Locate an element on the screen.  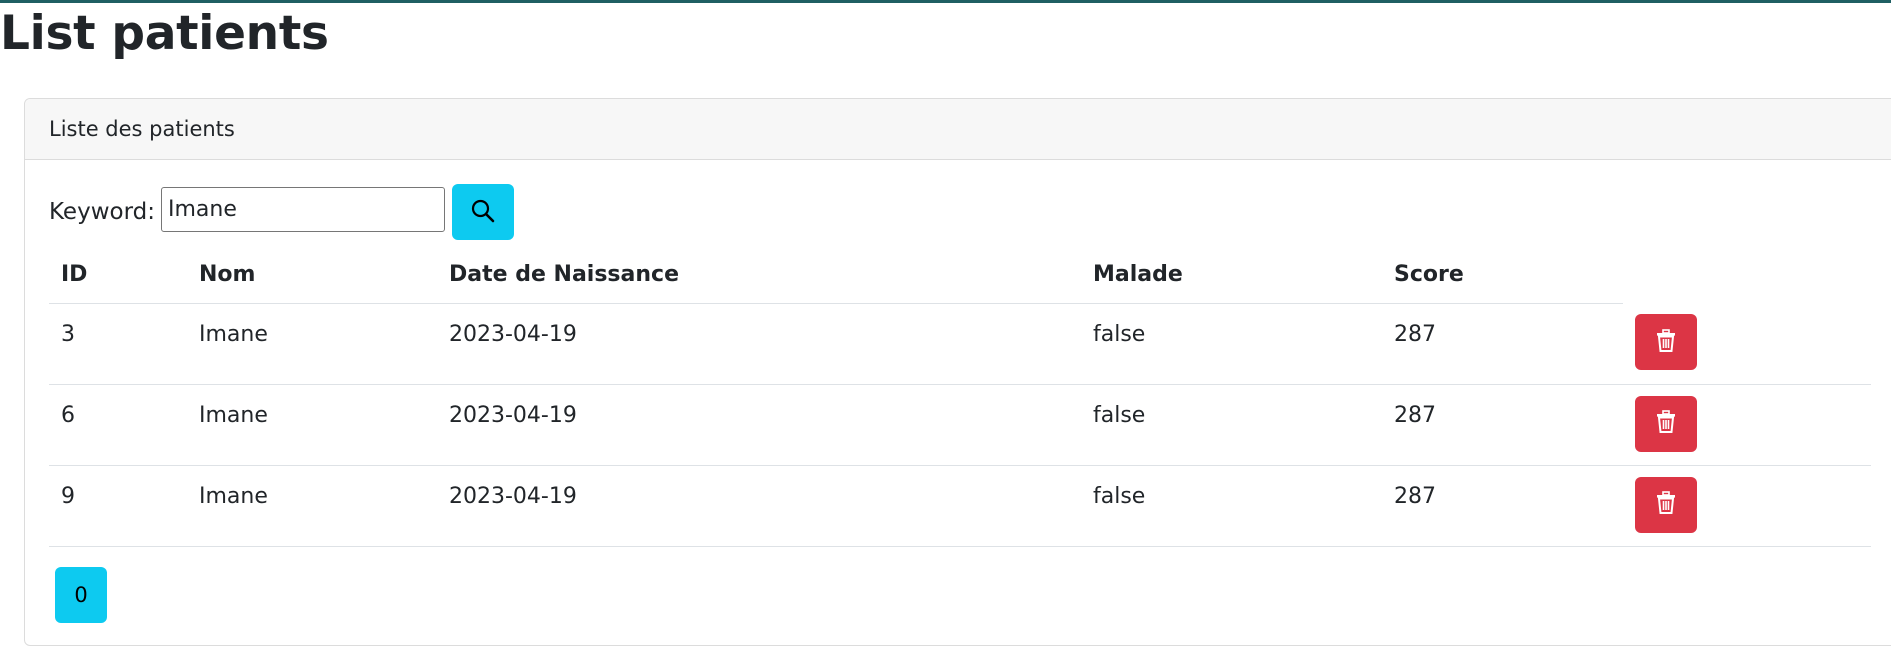
table-row: 9 Imane 2023-04-19 false 287 is located at coordinates (960, 506).